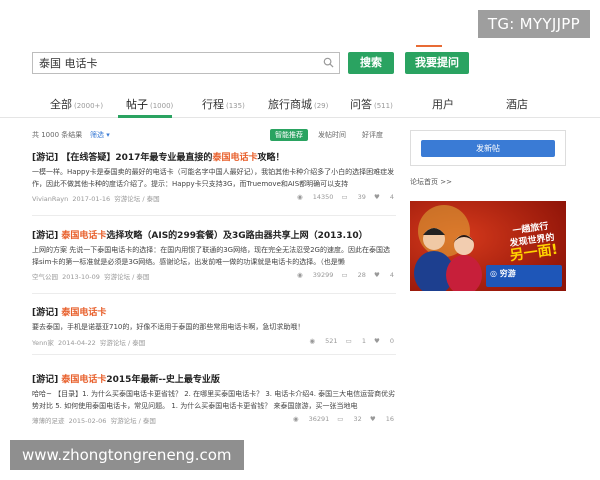 This screenshot has height=480, width=600. Describe the element at coordinates (168, 327) in the screenshot. I see `post-excerpt: 要去泰国，手机是诺基亚710的，好像不适用于泰国的那些常用电话卡啊，急切求助哦！` at that location.